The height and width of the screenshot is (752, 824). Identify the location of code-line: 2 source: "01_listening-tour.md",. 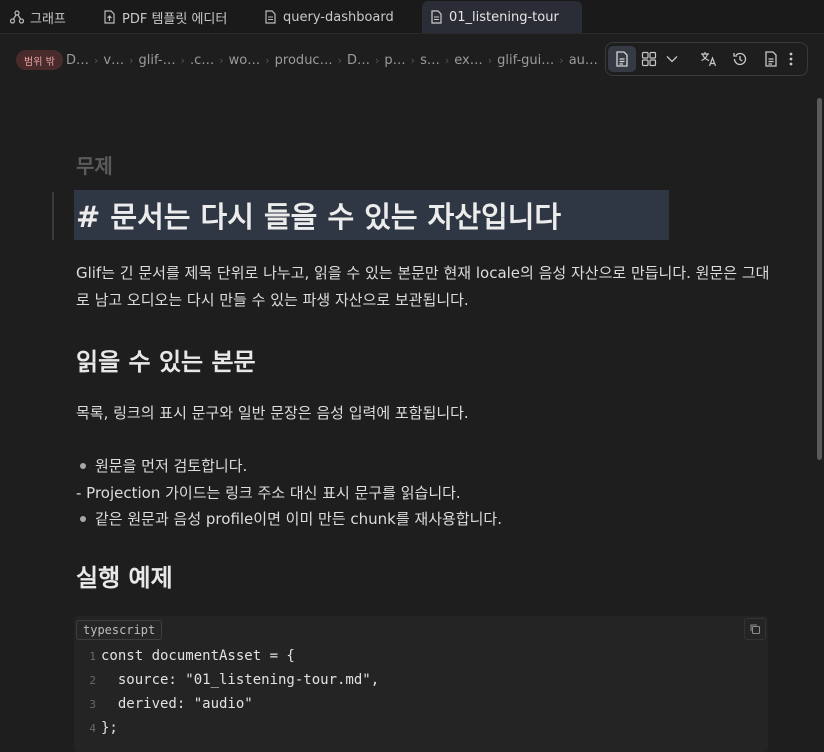
(226, 680).